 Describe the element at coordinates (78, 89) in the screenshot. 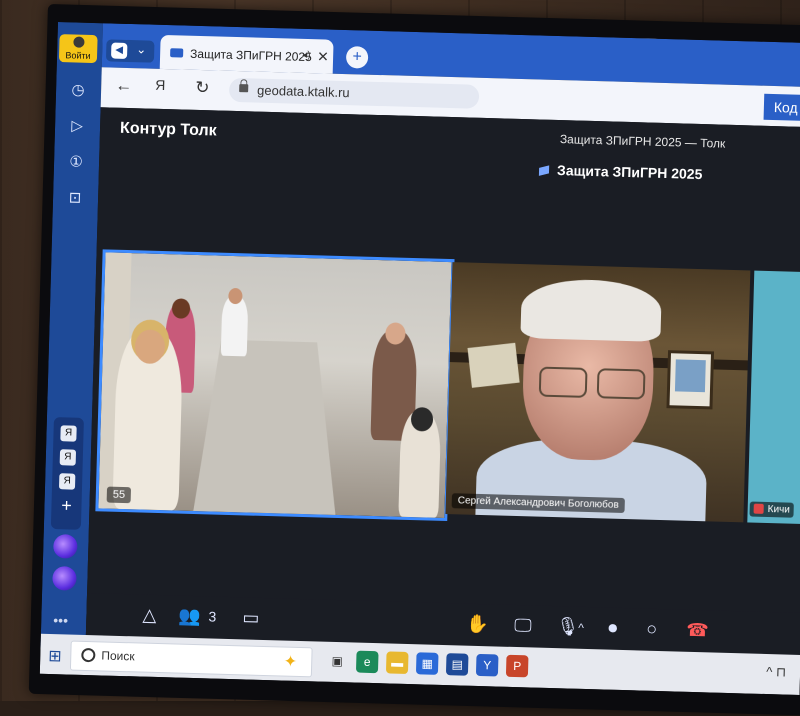

I see `clock-icon: ◷` at that location.